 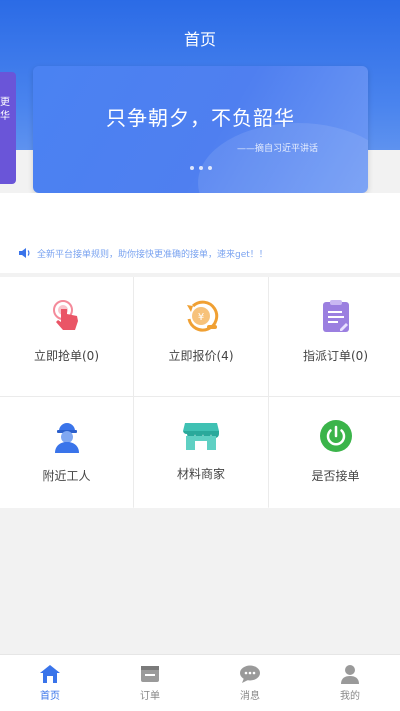 I want to click on nearby-workers-tile: 附近工人, so click(x=66, y=452).